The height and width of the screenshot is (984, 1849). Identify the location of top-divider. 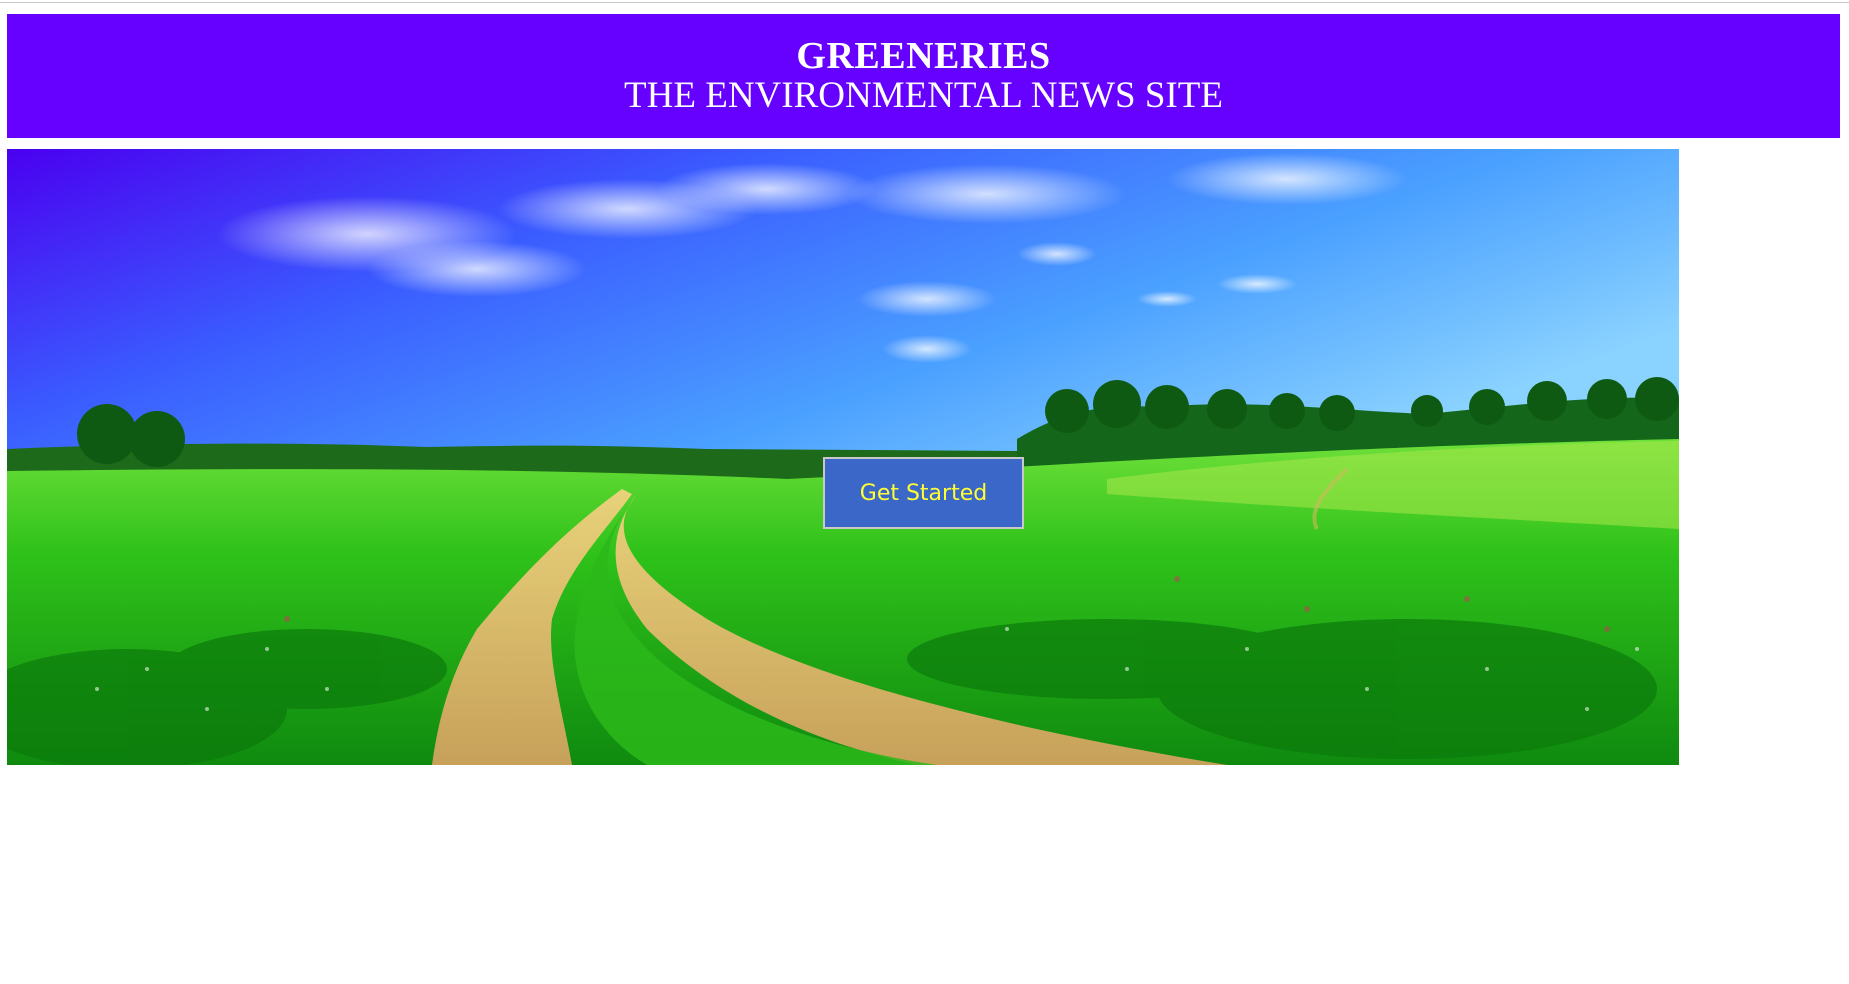
(924, 2).